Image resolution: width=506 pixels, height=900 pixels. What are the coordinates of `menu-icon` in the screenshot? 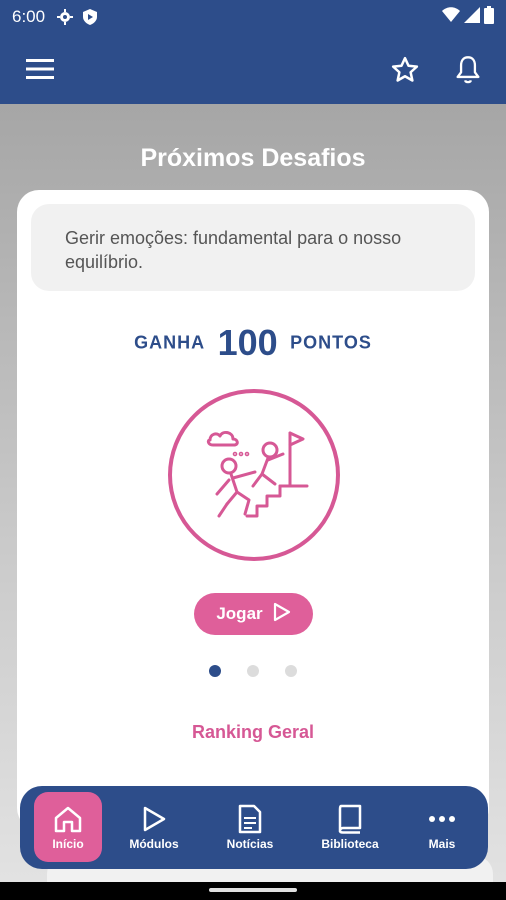 It's located at (40, 69).